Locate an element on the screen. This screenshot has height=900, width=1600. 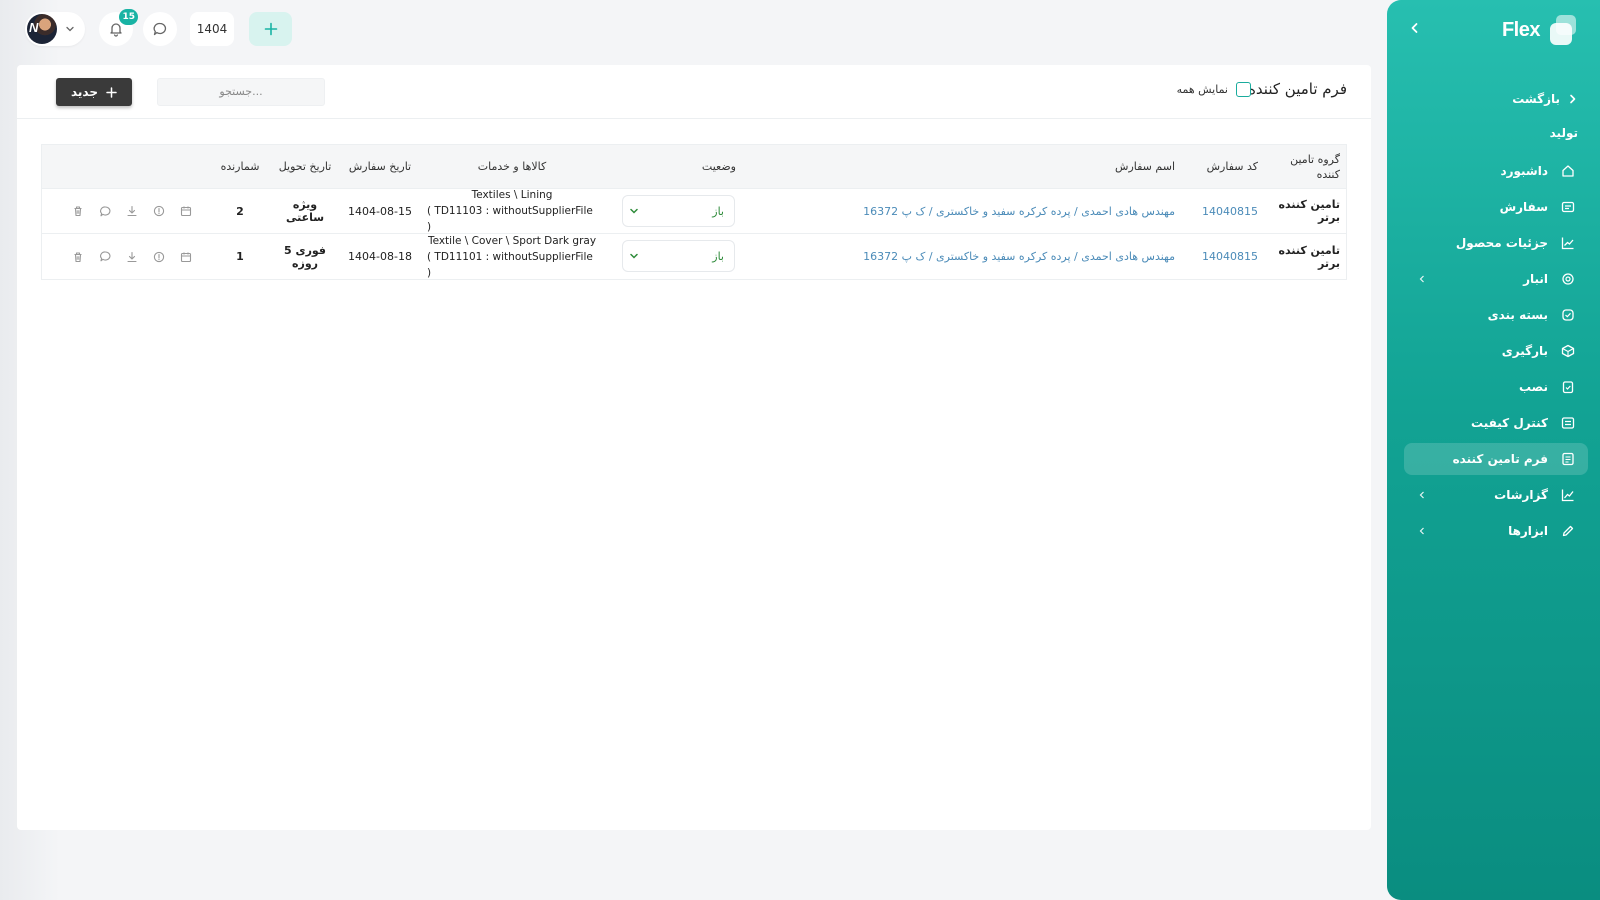
page-title: فرم تامین کننده is located at coordinates (1297, 89).